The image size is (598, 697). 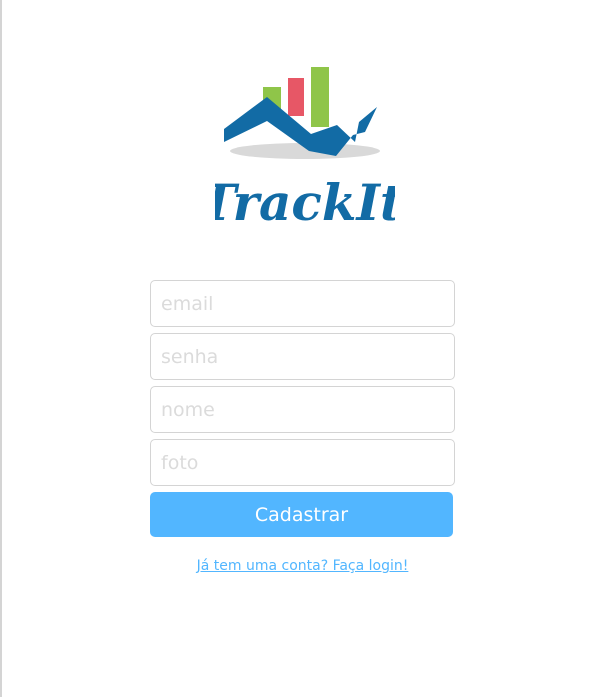 I want to click on logo-bar-red, so click(x=296, y=97).